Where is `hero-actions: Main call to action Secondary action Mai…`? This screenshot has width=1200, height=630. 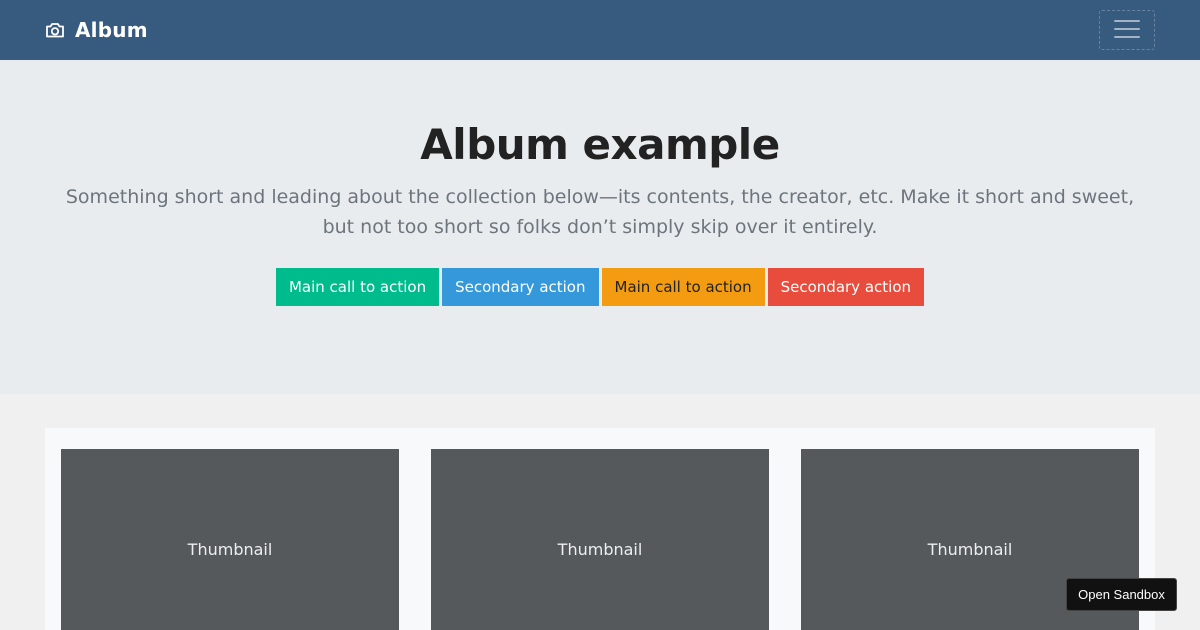 hero-actions: Main call to action Secondary action Mai… is located at coordinates (600, 287).